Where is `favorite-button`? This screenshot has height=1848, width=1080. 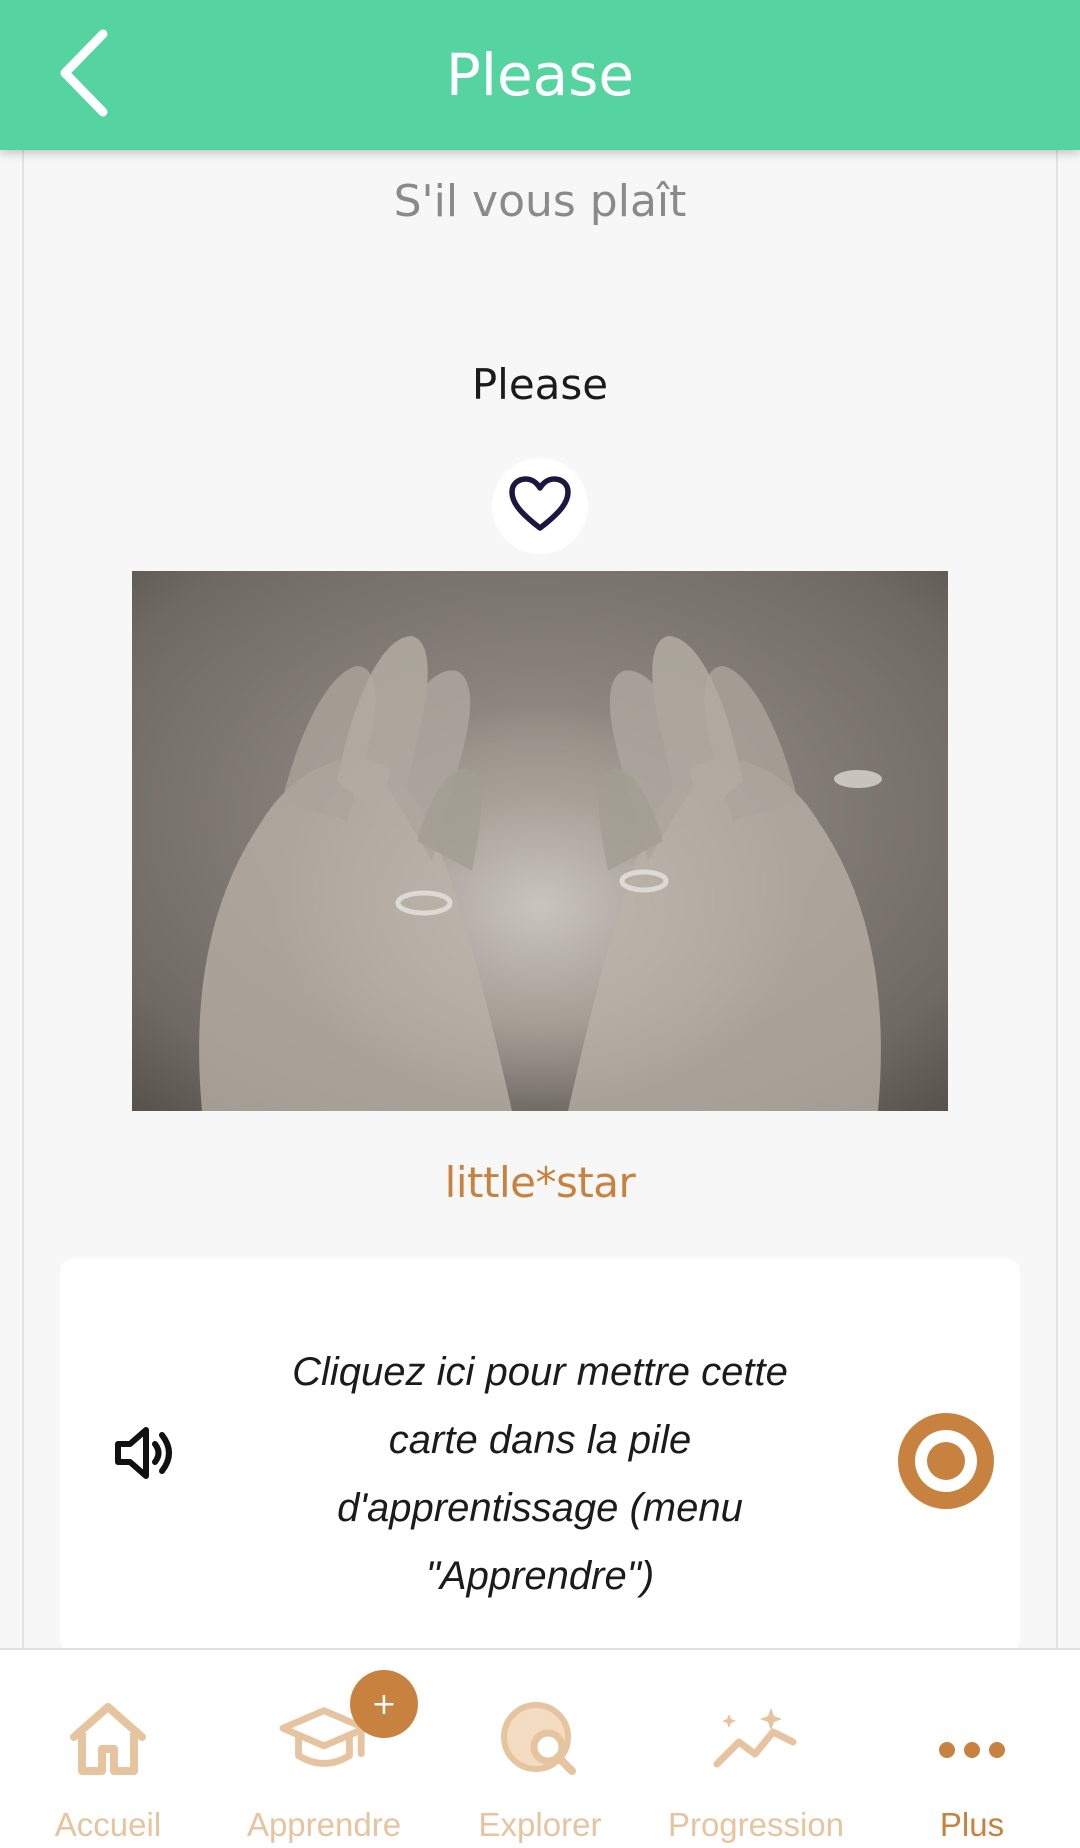
favorite-button is located at coordinates (540, 506).